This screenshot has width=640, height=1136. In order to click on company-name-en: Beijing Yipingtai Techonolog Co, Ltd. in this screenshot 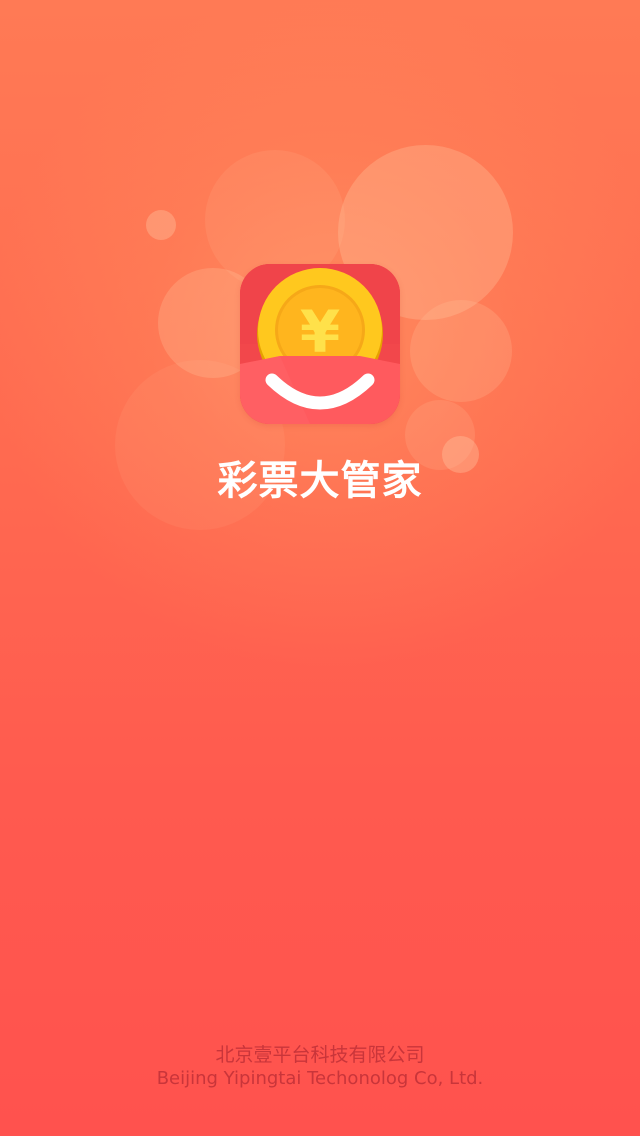, I will do `click(320, 1078)`.